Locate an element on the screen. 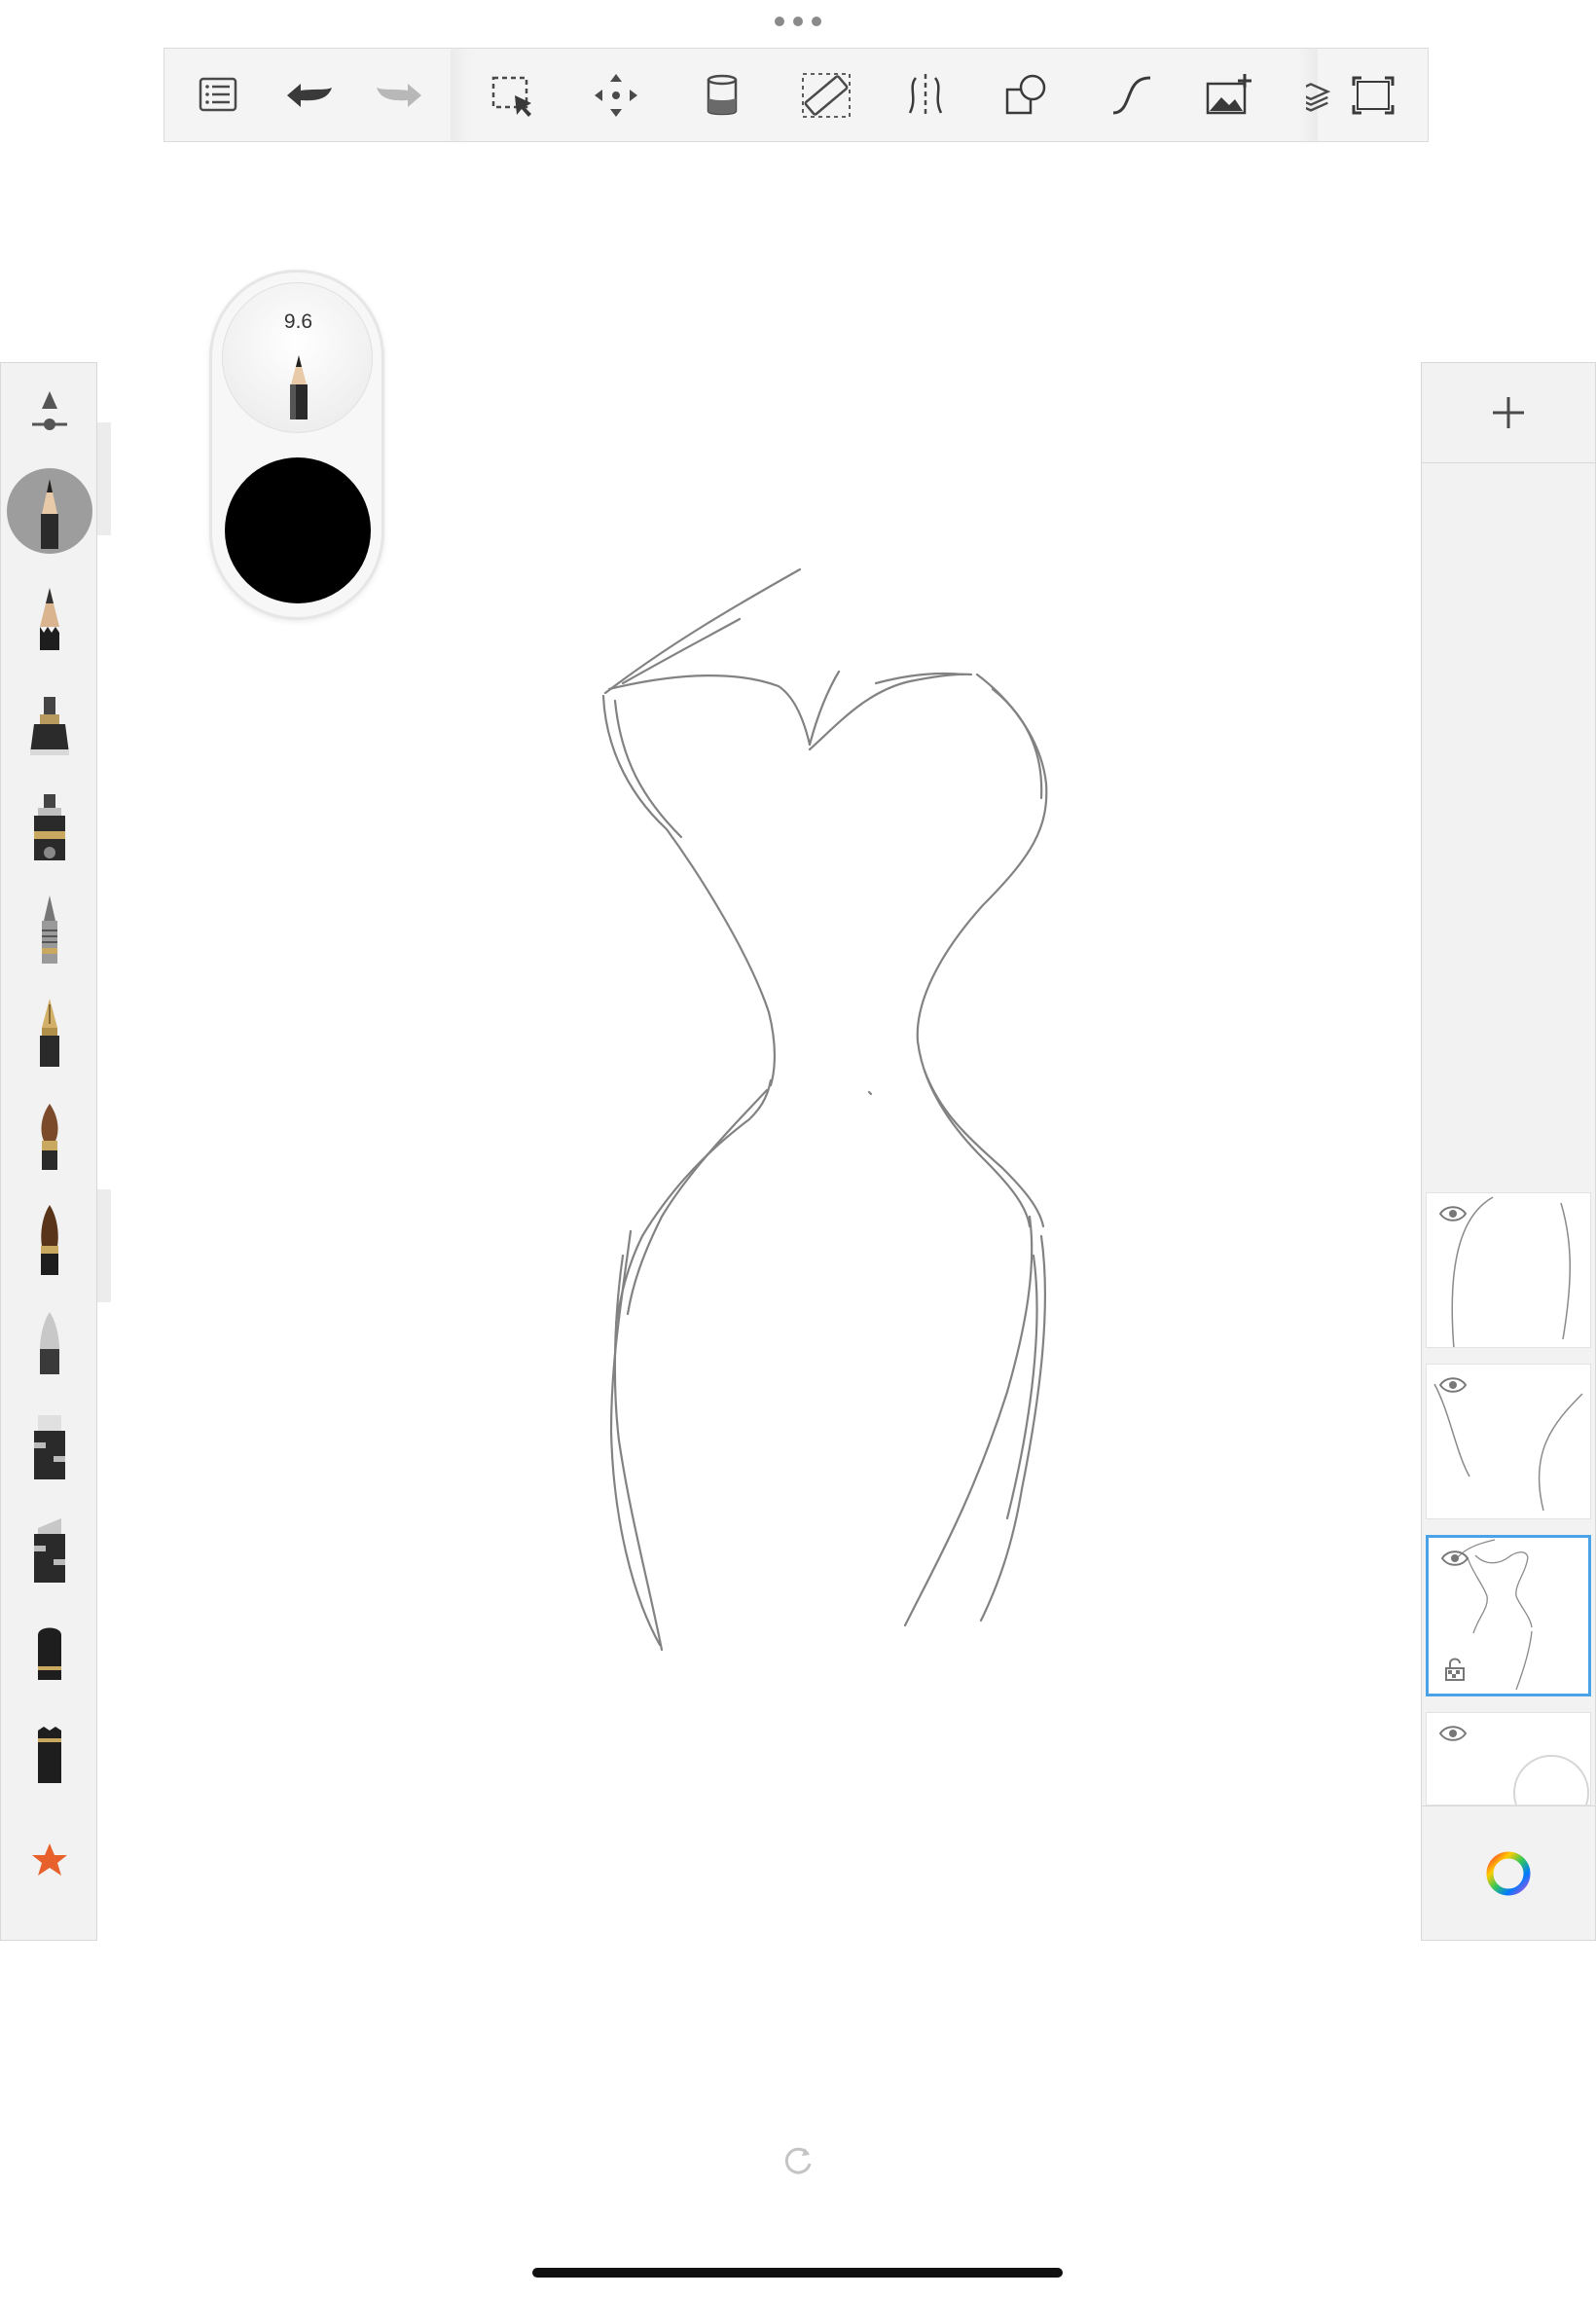 The image size is (1596, 2297). home-indicator is located at coordinates (798, 2273).